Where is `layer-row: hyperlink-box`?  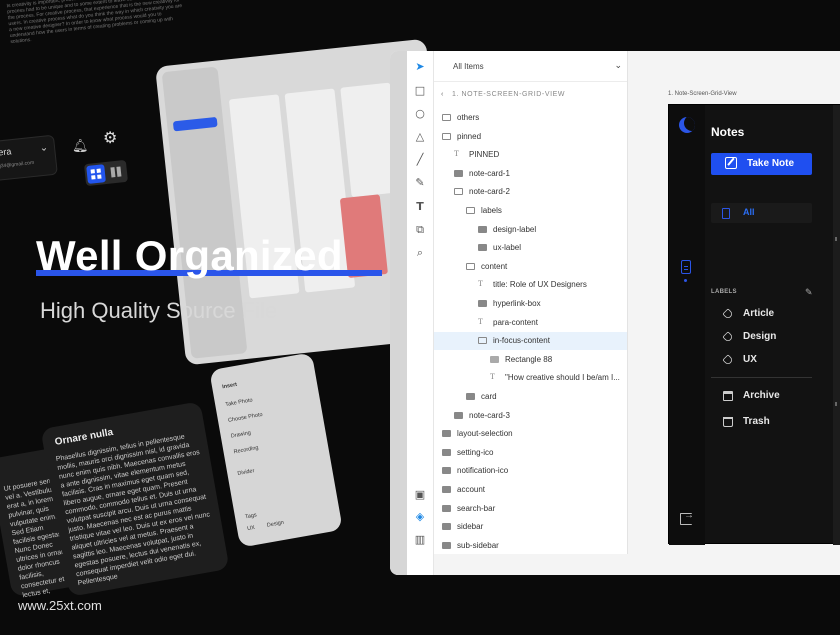 layer-row: hyperlink-box is located at coordinates (530, 304).